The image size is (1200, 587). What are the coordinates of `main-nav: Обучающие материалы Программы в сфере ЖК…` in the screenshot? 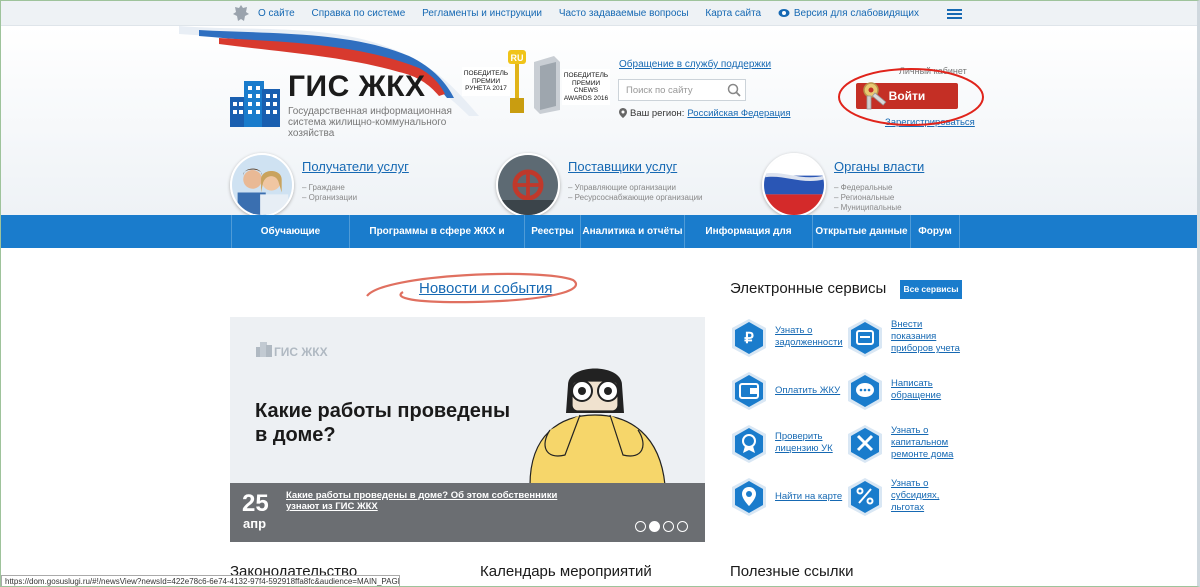 It's located at (599, 242).